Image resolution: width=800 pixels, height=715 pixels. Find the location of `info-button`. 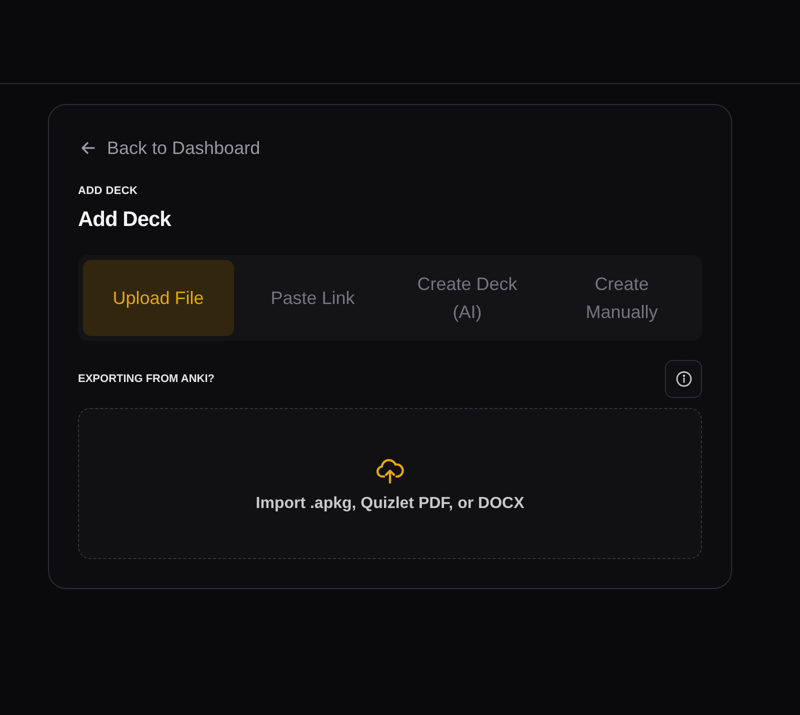

info-button is located at coordinates (683, 379).